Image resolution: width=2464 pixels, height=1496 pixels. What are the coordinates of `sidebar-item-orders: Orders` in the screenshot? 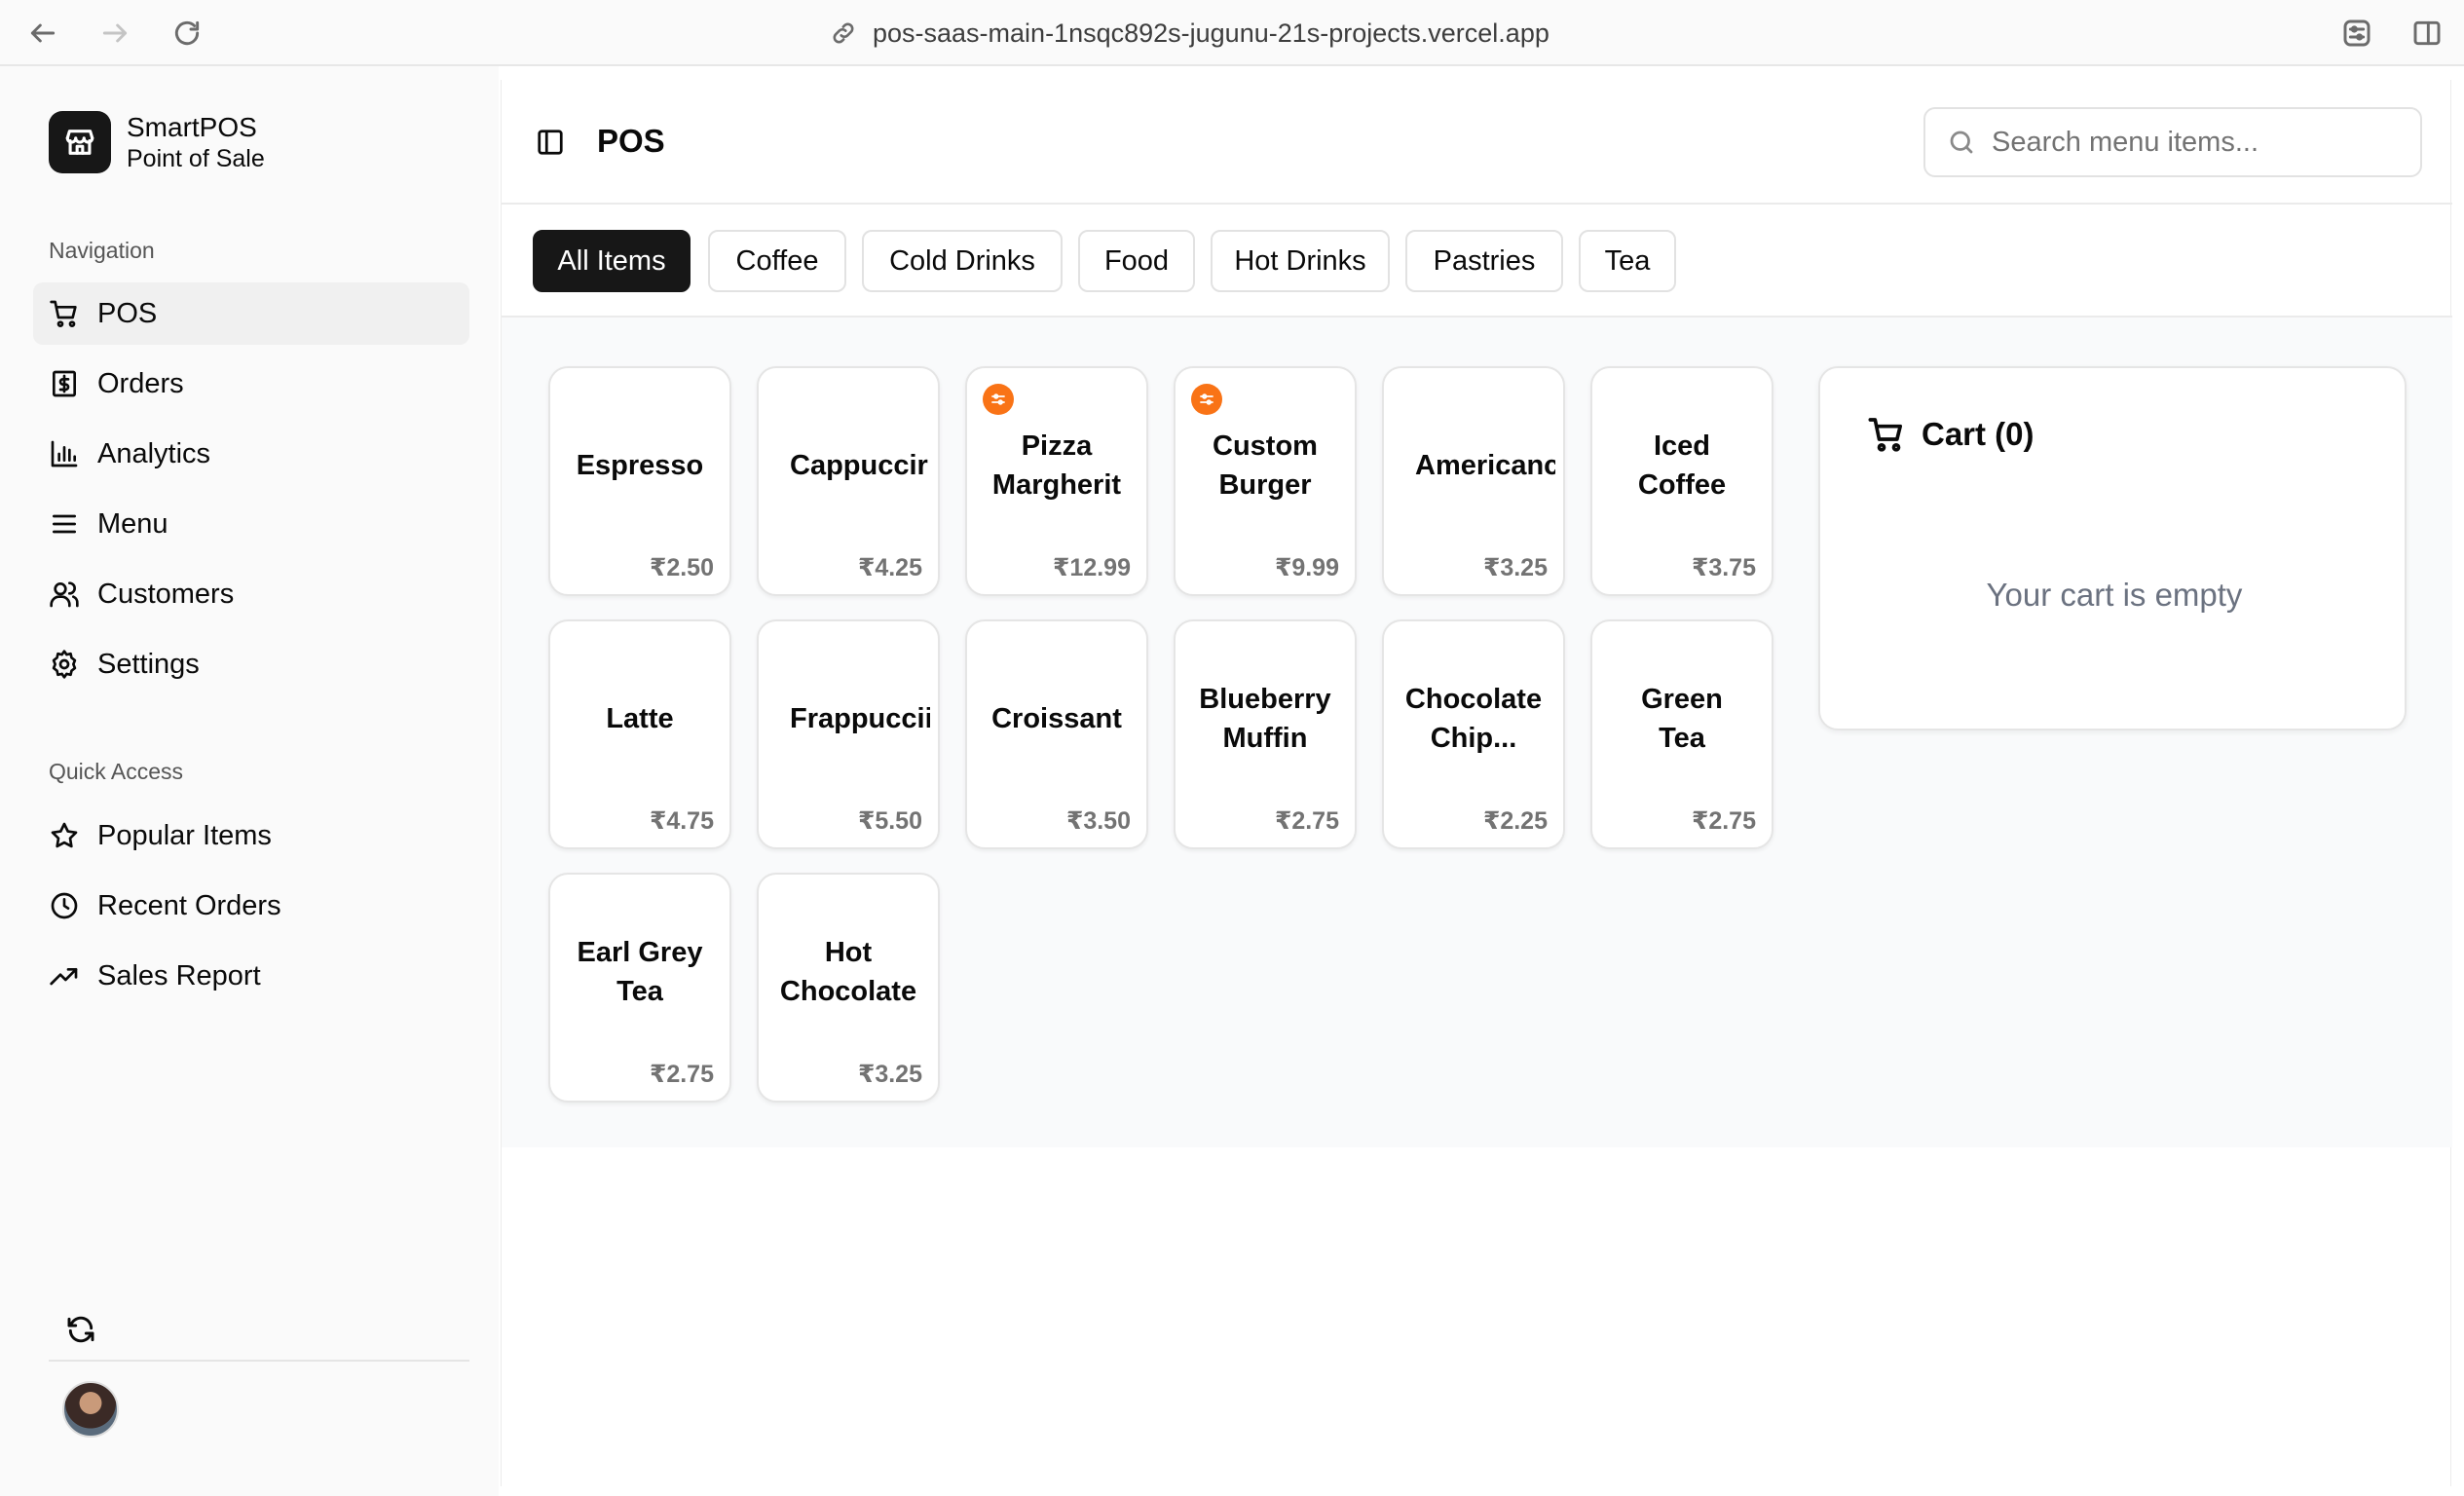 It's located at (251, 384).